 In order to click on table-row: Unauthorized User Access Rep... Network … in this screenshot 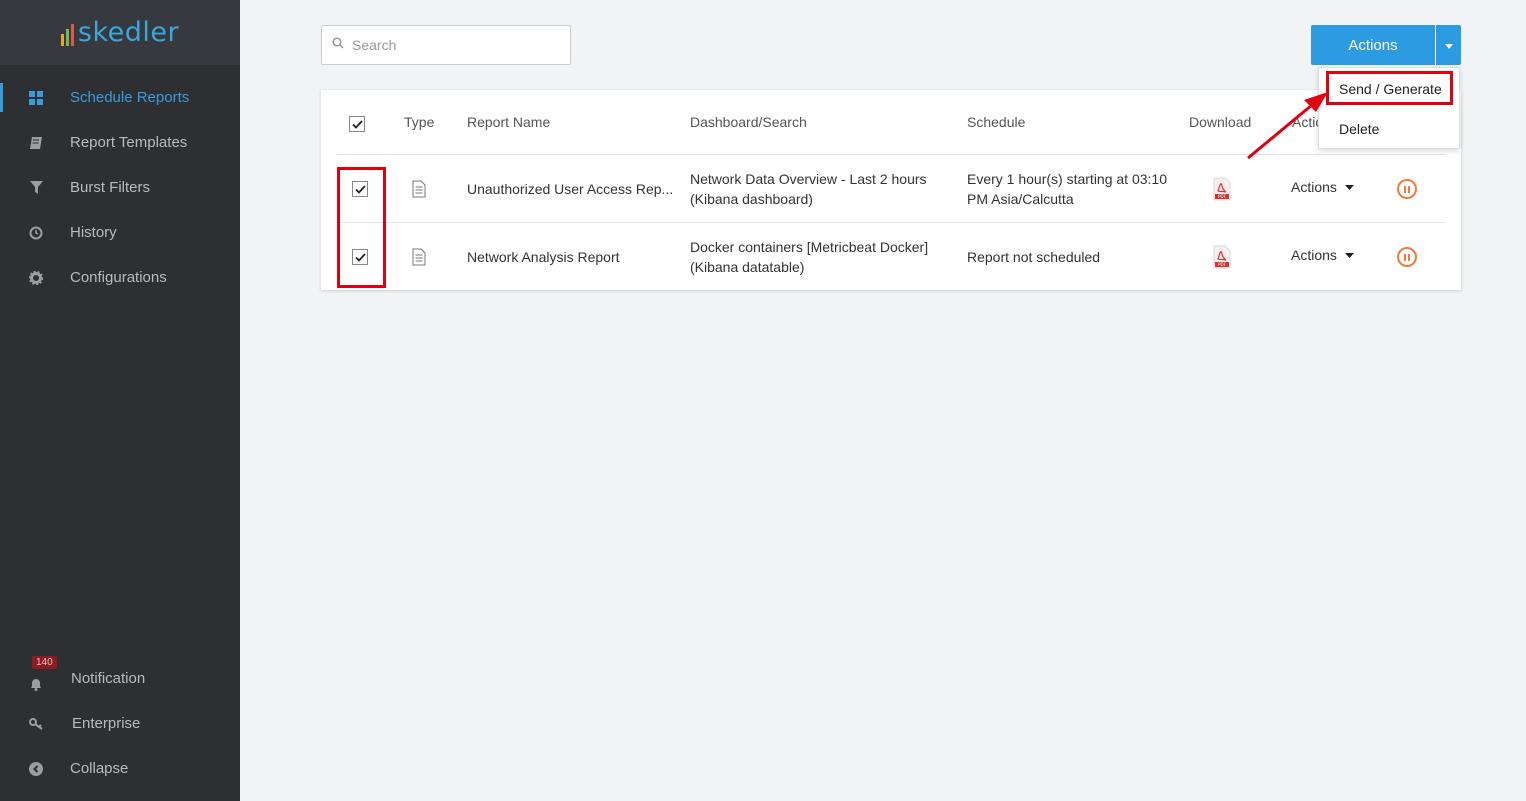, I will do `click(891, 189)`.